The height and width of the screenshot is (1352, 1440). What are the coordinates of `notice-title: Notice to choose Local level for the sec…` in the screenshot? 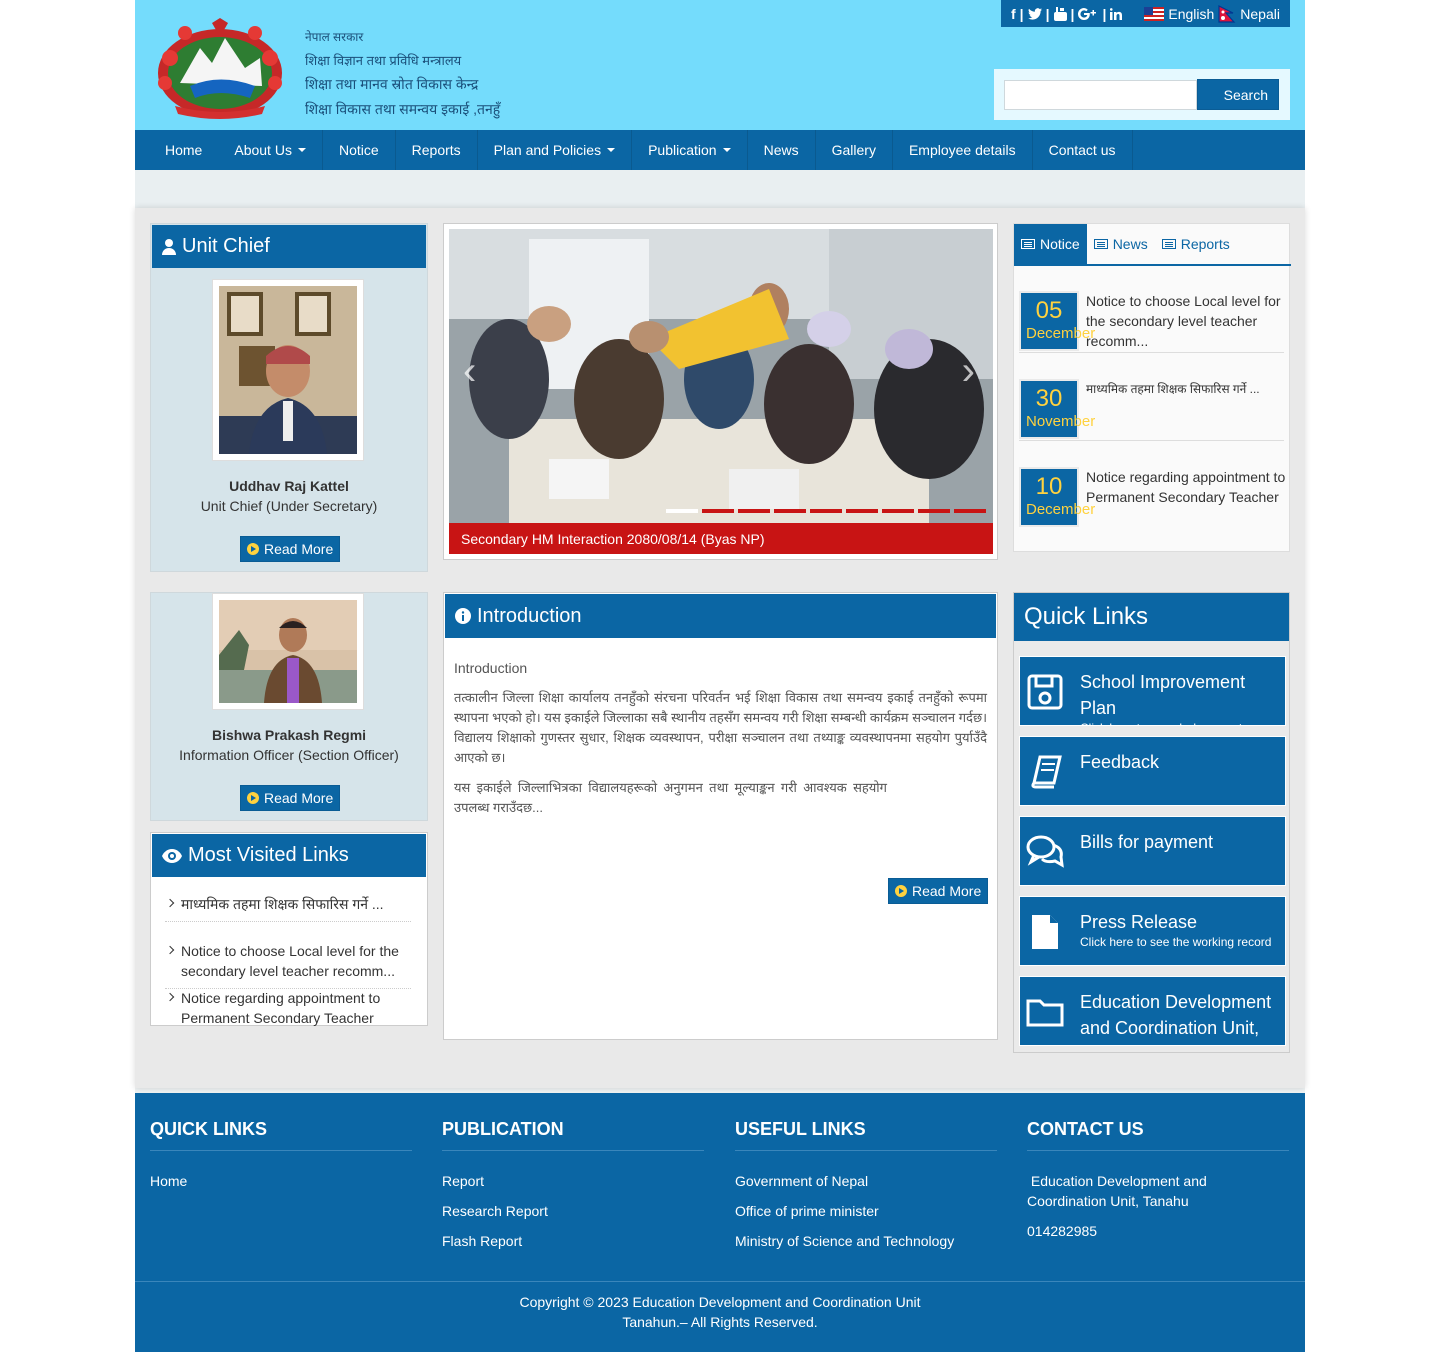 It's located at (1186, 321).